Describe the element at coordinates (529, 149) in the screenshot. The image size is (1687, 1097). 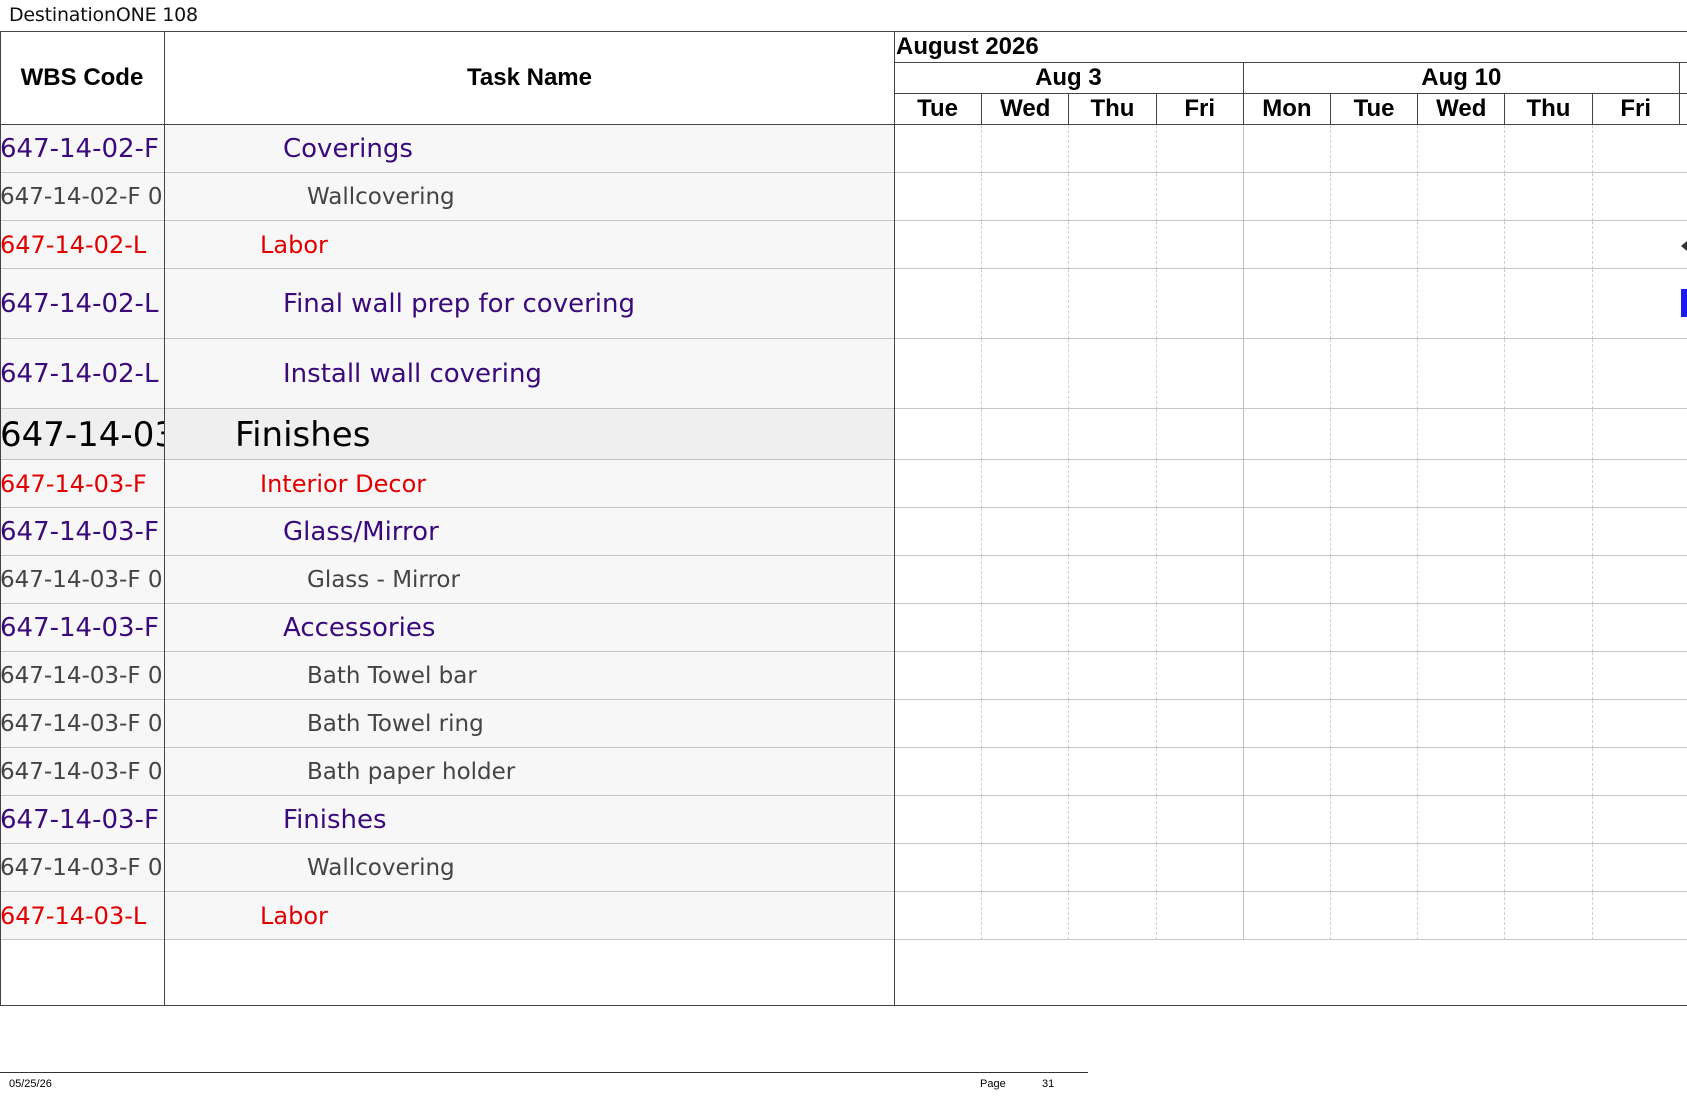
I see `task-name-cell: Coverings` at that location.